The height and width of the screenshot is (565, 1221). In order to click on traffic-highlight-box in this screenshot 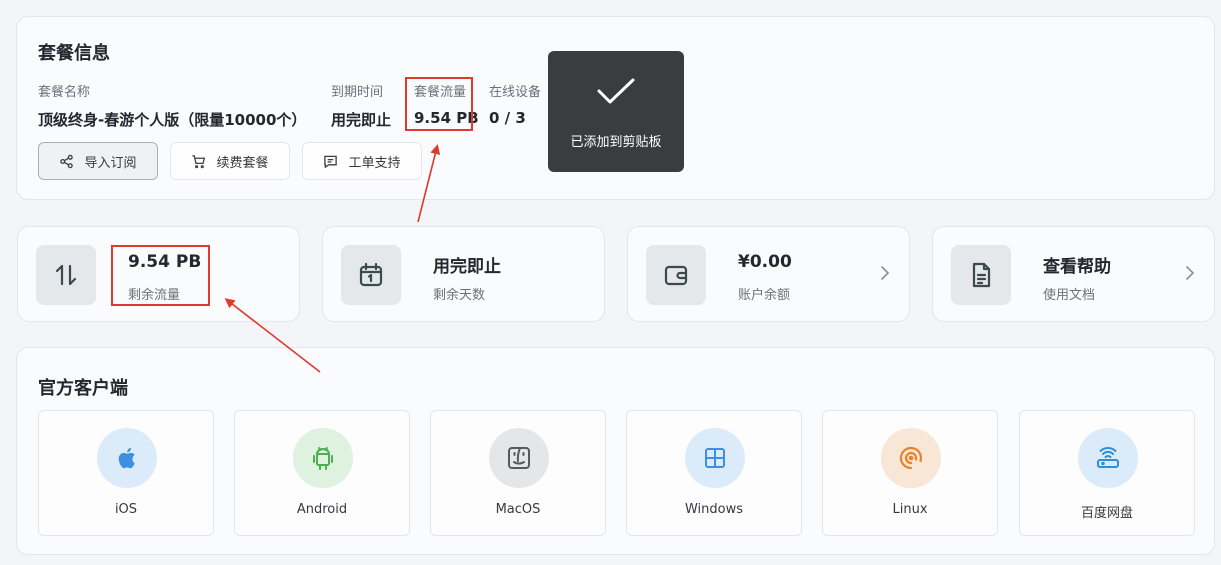, I will do `click(439, 104)`.